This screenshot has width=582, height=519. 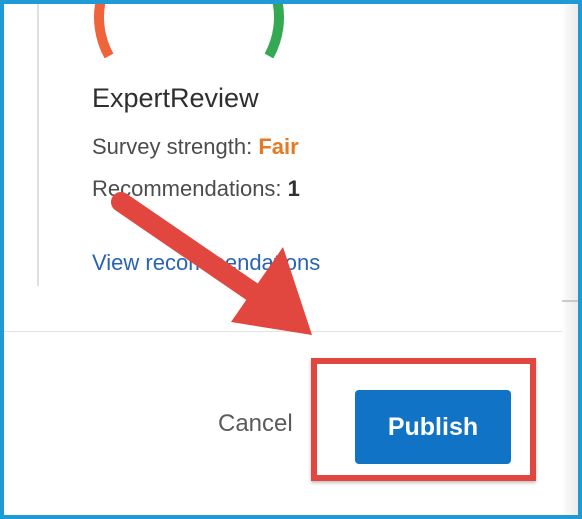 What do you see at coordinates (283, 331) in the screenshot?
I see `footer-divider` at bounding box center [283, 331].